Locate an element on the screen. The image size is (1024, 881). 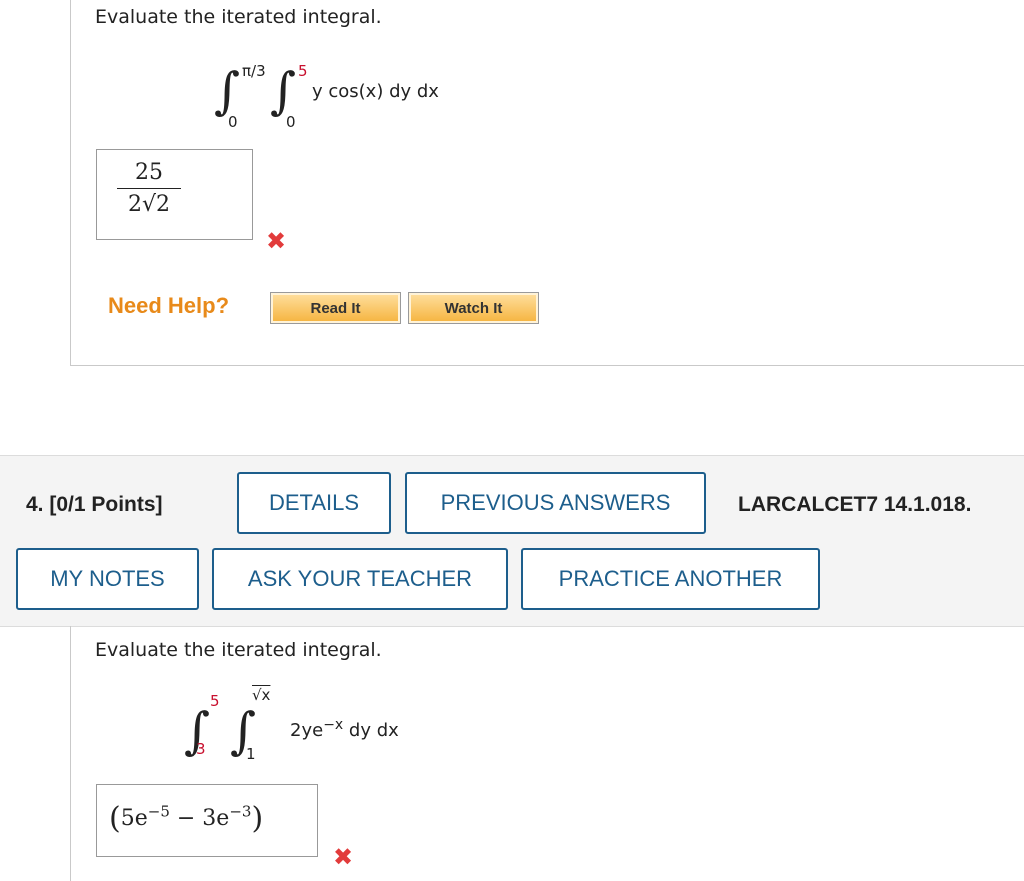
inner-lower-limit: 1 is located at coordinates (251, 754).